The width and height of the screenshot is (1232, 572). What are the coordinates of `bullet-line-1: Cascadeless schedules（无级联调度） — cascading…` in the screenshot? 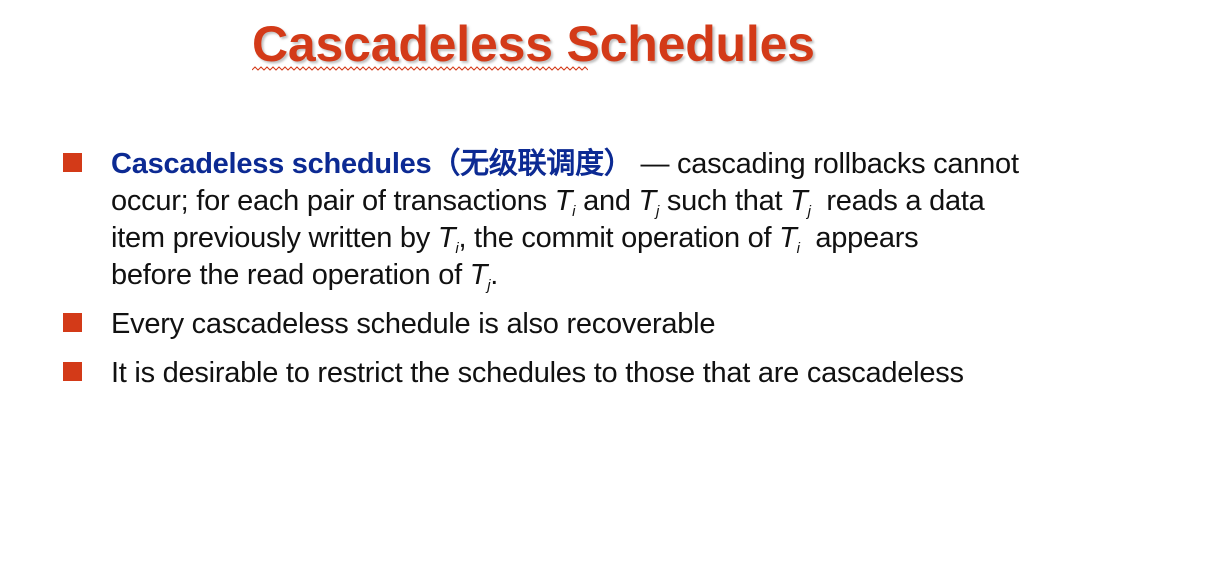 It's located at (616, 164).